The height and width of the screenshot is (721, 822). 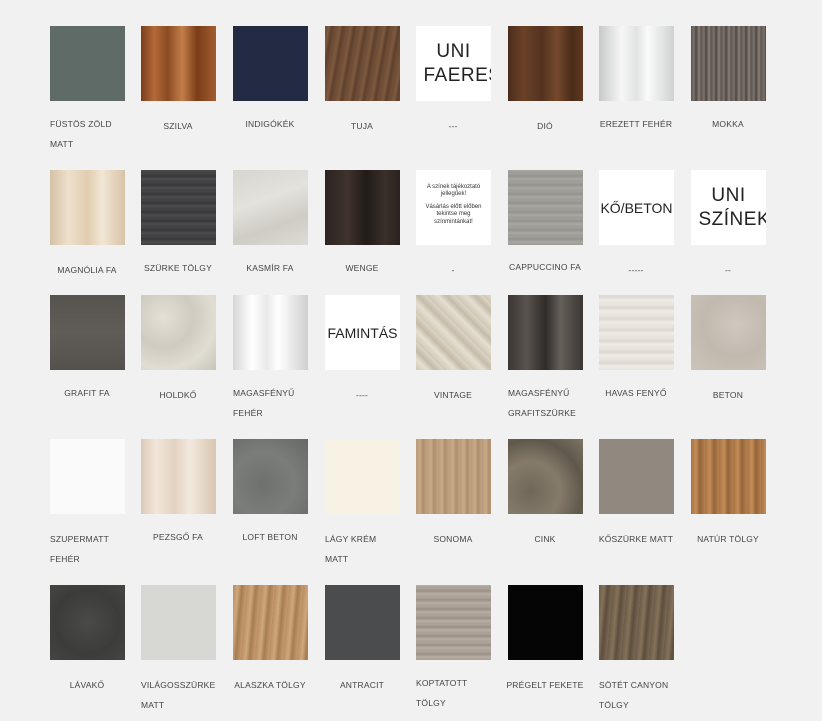 What do you see at coordinates (453, 332) in the screenshot?
I see `swatch-vintage` at bounding box center [453, 332].